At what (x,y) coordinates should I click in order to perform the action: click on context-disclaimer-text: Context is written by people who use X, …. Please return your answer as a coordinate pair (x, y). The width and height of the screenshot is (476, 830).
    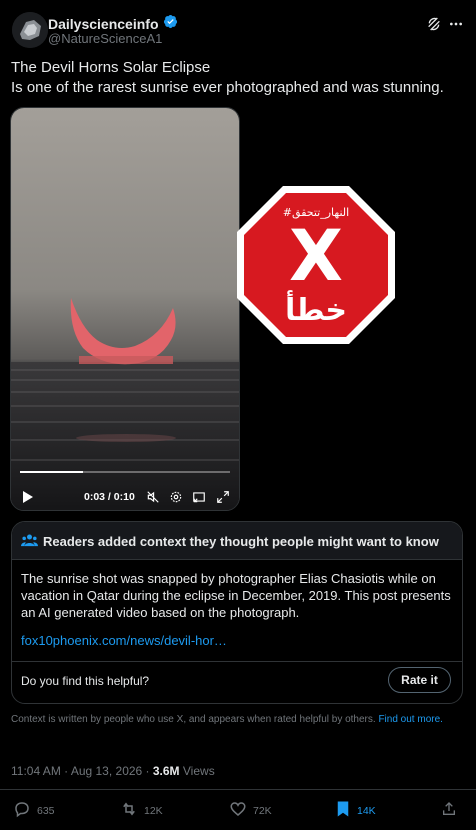
    Looking at the image, I should click on (193, 719).